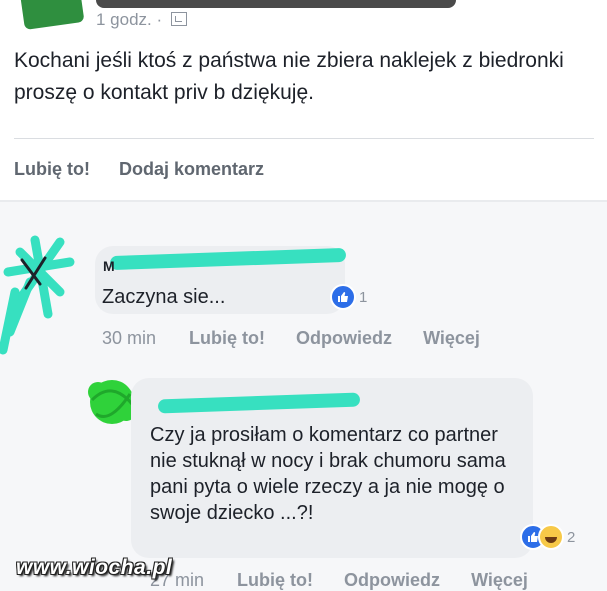  I want to click on reply-more-button: Więcej, so click(499, 580).